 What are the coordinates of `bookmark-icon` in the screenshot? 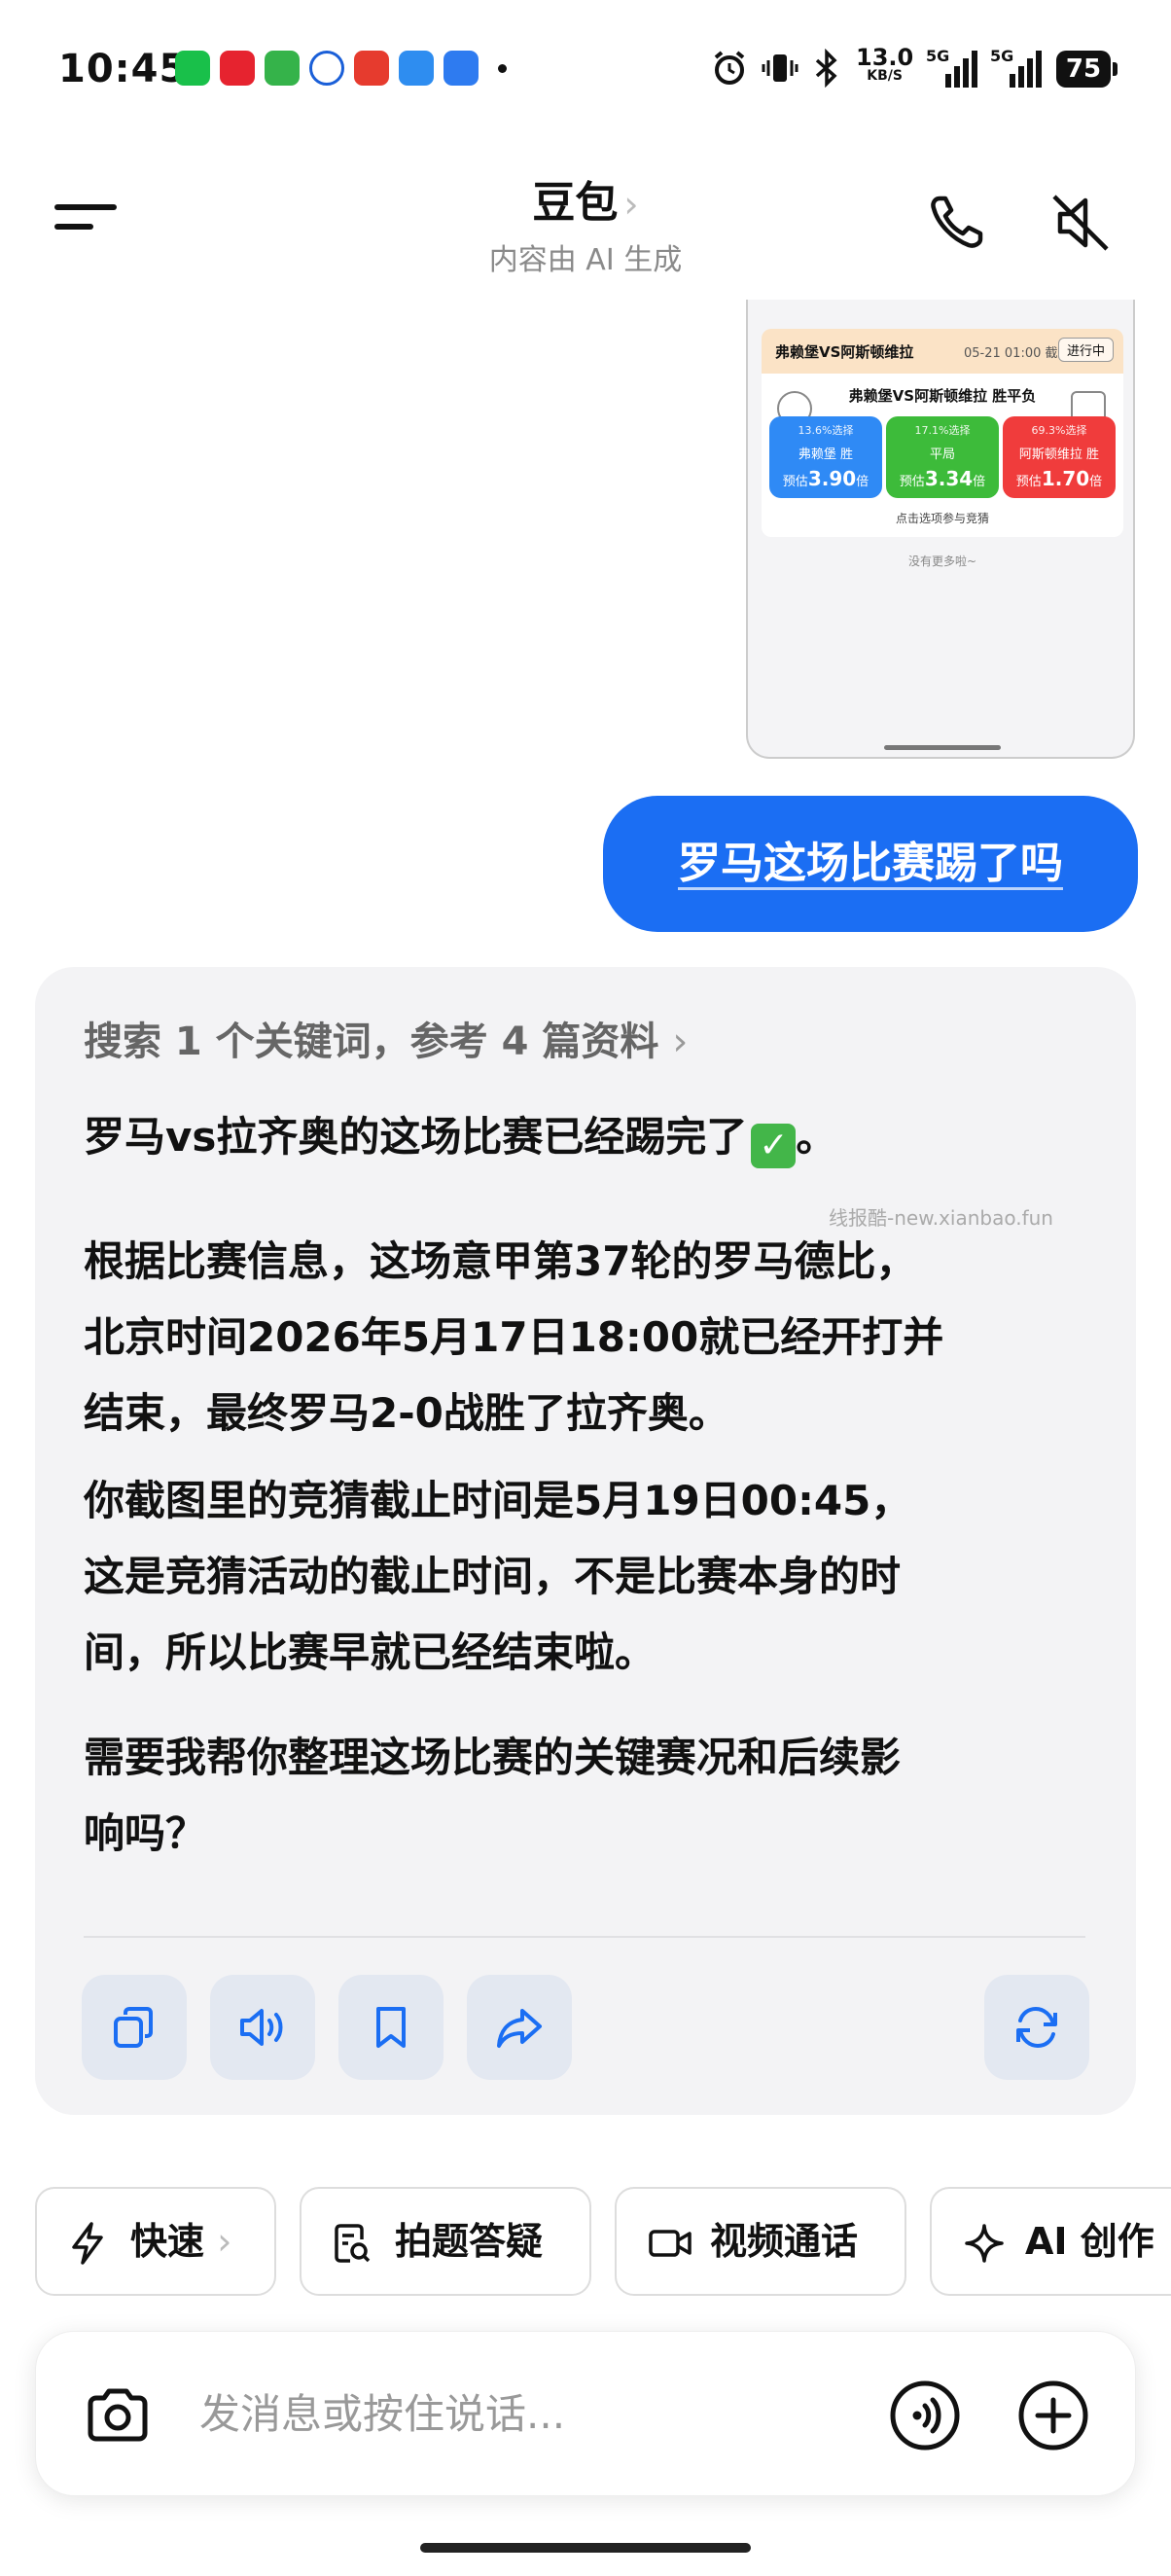 It's located at (391, 2027).